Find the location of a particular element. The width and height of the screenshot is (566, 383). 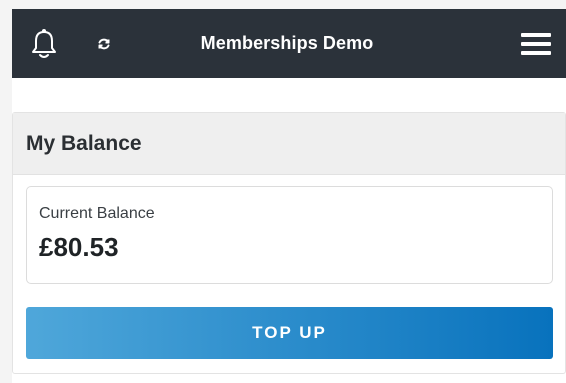

app-title: Memberships Demo is located at coordinates (287, 43).